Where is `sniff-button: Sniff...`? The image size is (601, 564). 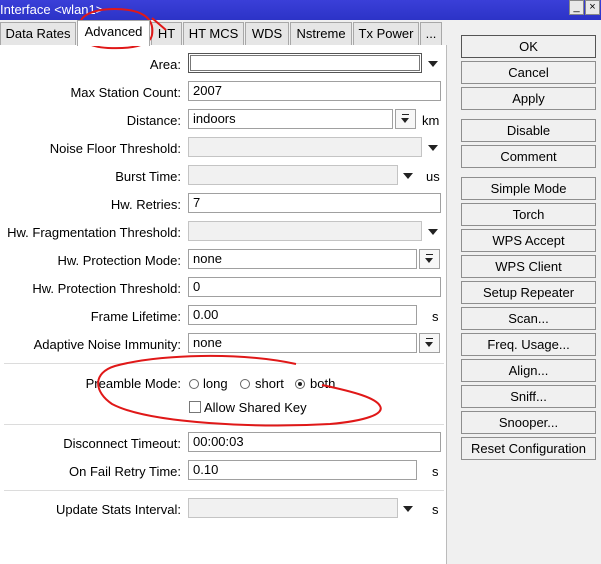
sniff-button: Sniff... is located at coordinates (528, 396).